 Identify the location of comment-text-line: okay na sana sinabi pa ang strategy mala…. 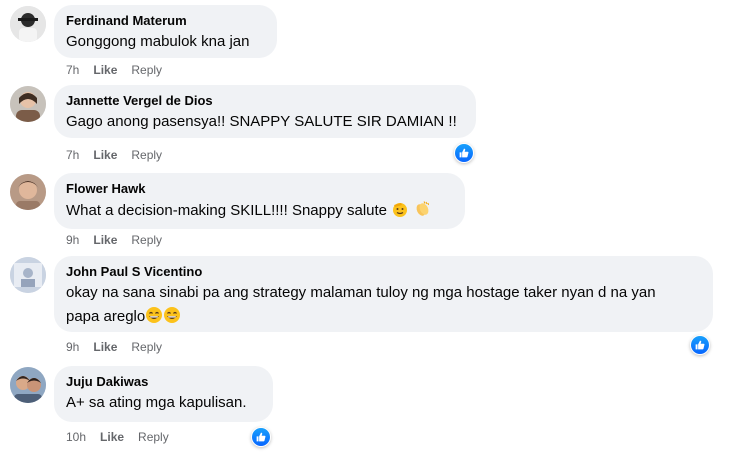
(361, 292).